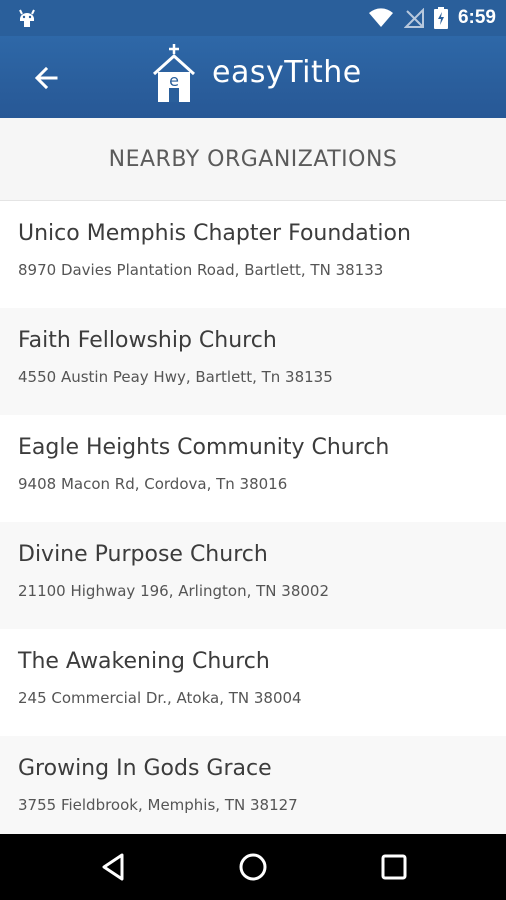 The height and width of the screenshot is (900, 506). Describe the element at coordinates (173, 591) in the screenshot. I see `org-address: 21100 Highway 196, Arlington, TN 38002` at that location.